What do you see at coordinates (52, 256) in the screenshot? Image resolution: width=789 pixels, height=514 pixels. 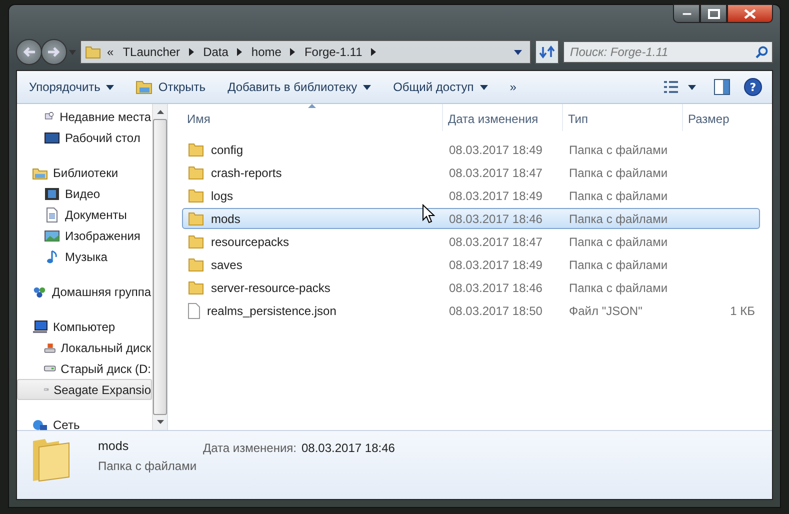 I see `music-icon` at bounding box center [52, 256].